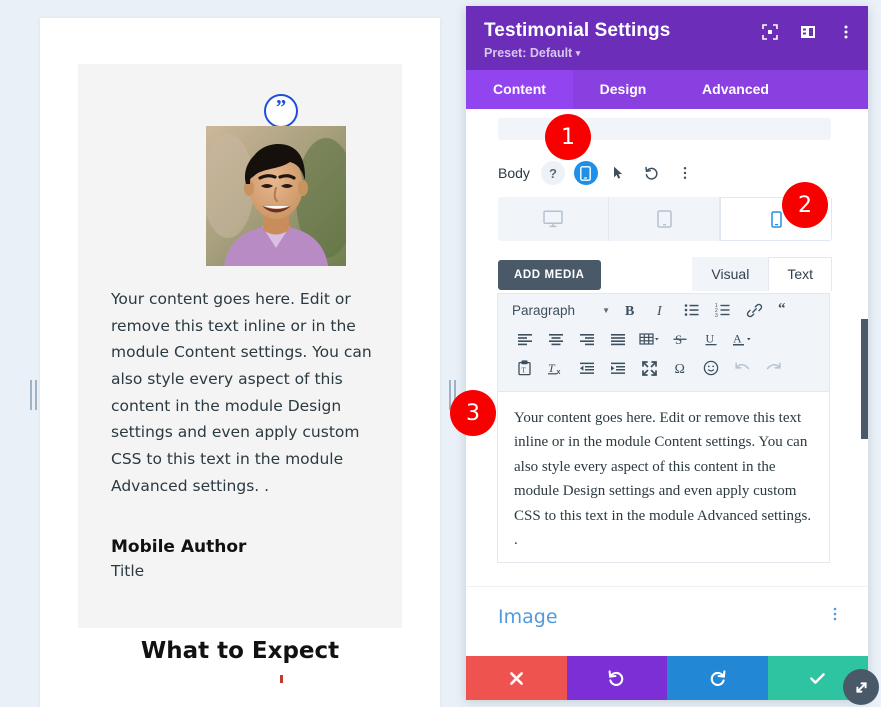  What do you see at coordinates (585, 173) in the screenshot?
I see `responsive-phone-icon` at bounding box center [585, 173].